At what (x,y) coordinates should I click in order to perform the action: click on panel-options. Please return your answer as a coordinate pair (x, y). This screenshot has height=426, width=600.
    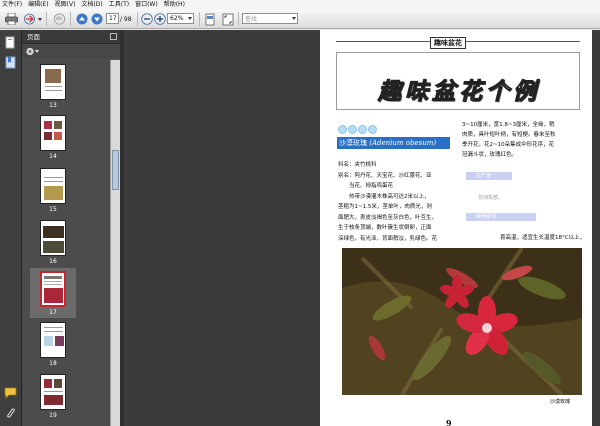
    Looking at the image, I should click on (71, 51).